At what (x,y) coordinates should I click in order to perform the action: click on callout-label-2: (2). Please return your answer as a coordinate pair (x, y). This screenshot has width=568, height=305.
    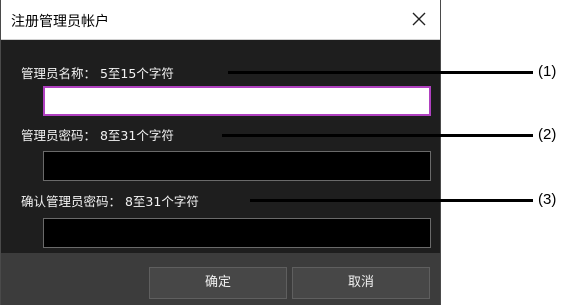
    Looking at the image, I should click on (547, 134).